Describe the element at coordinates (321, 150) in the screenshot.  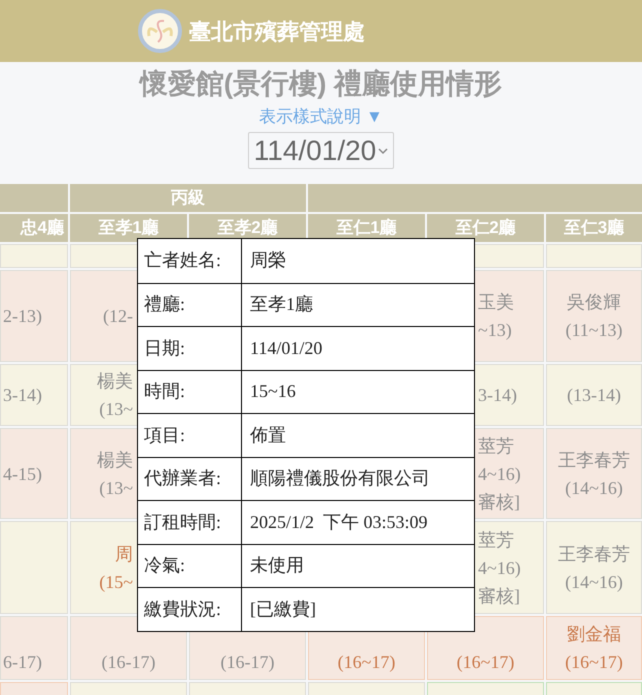
I see `date-select: 114/01/20` at that location.